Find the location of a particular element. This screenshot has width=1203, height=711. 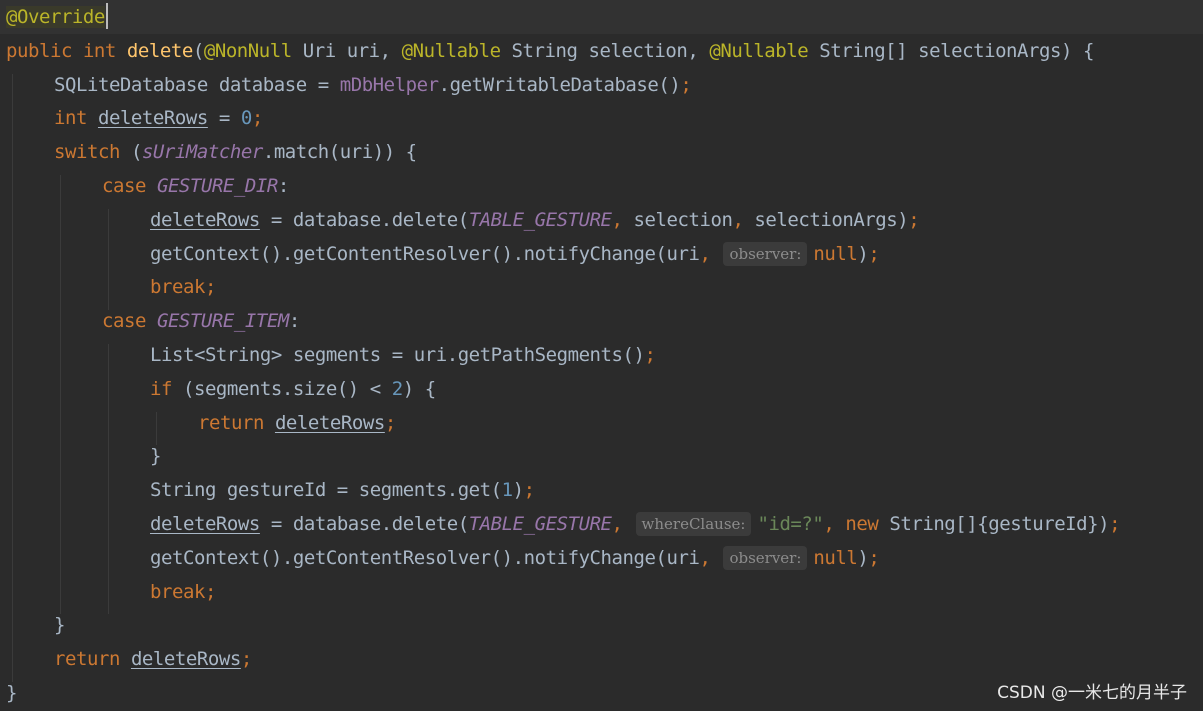

code-token: switch is located at coordinates (92, 152).